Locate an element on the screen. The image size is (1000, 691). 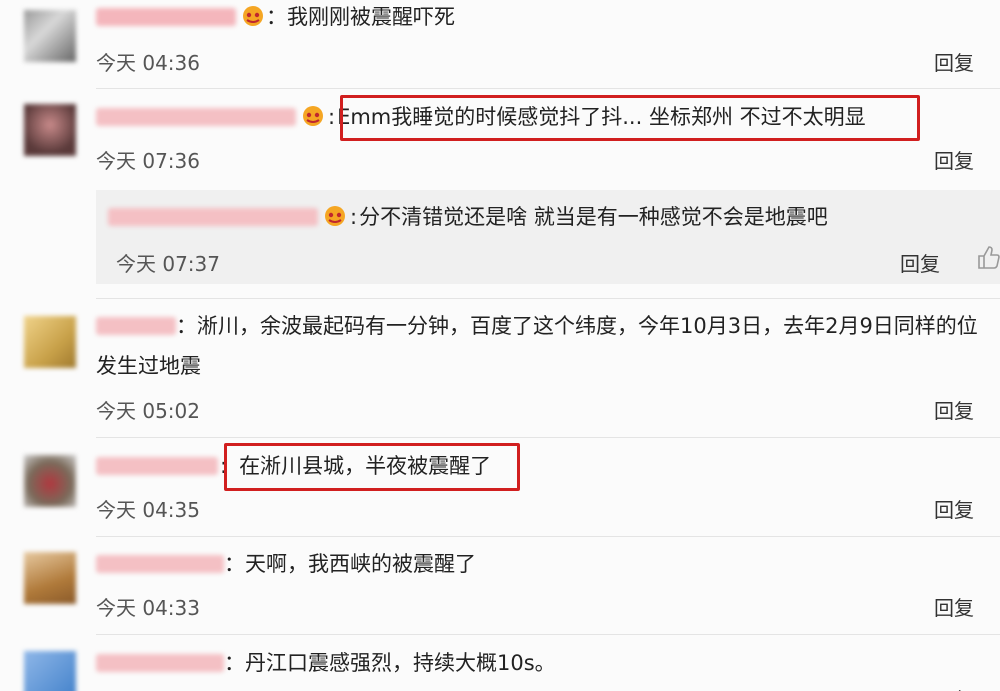
comment-time: 今天 04:36 is located at coordinates (148, 63).